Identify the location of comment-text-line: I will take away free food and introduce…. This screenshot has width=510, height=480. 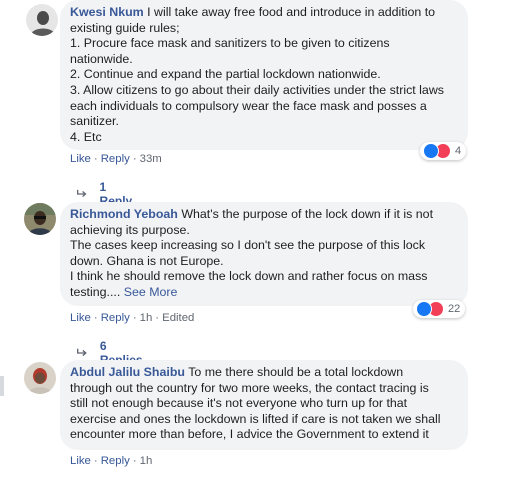
(291, 12).